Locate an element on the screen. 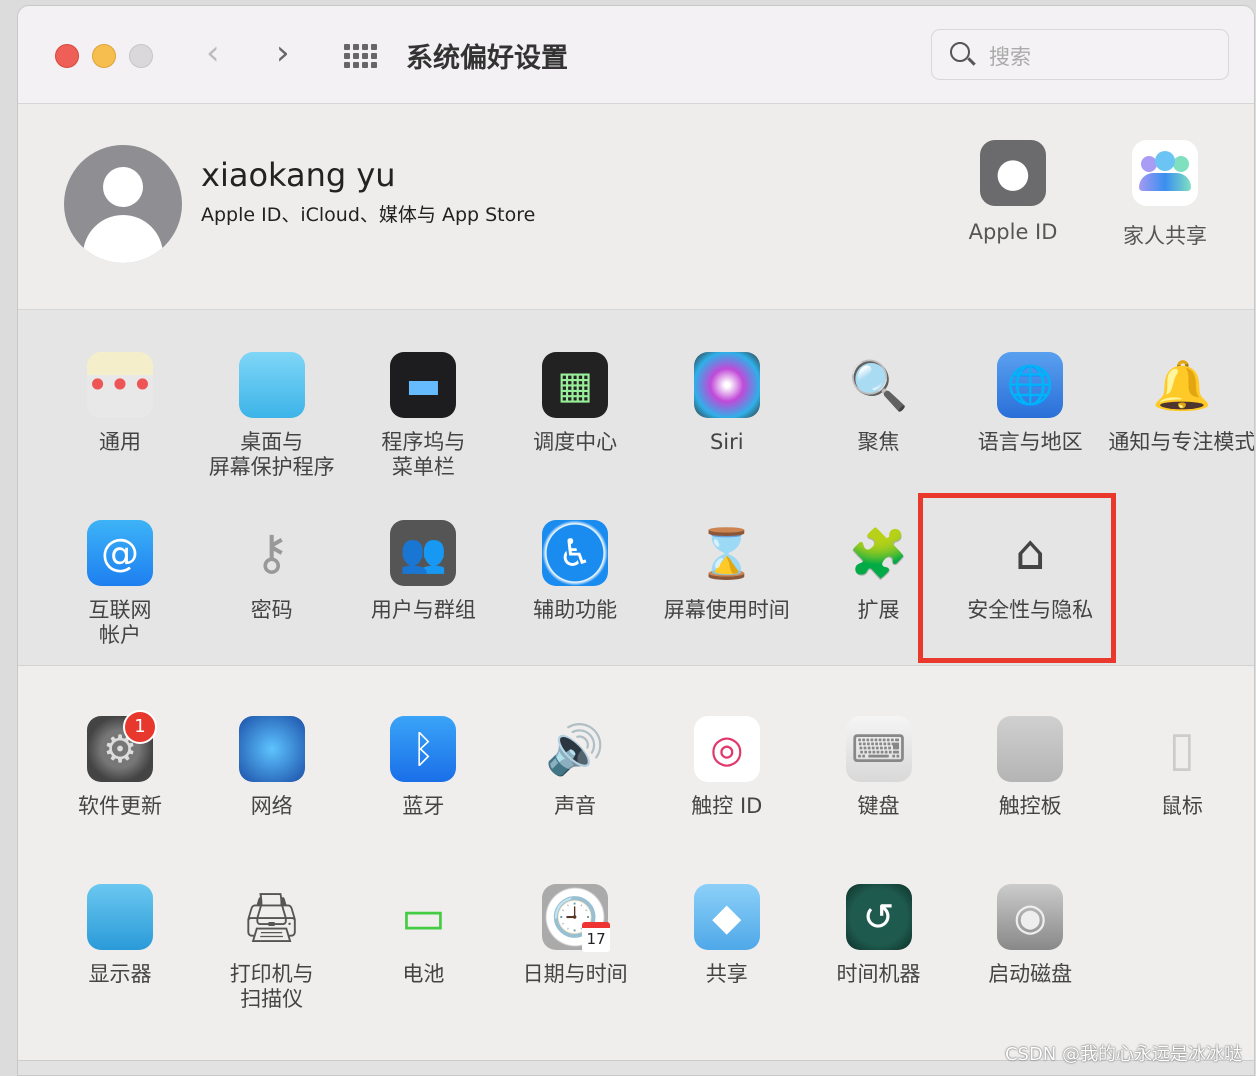 This screenshot has width=1256, height=1076. pref-item-label: 用户与群组 is located at coordinates (423, 610).